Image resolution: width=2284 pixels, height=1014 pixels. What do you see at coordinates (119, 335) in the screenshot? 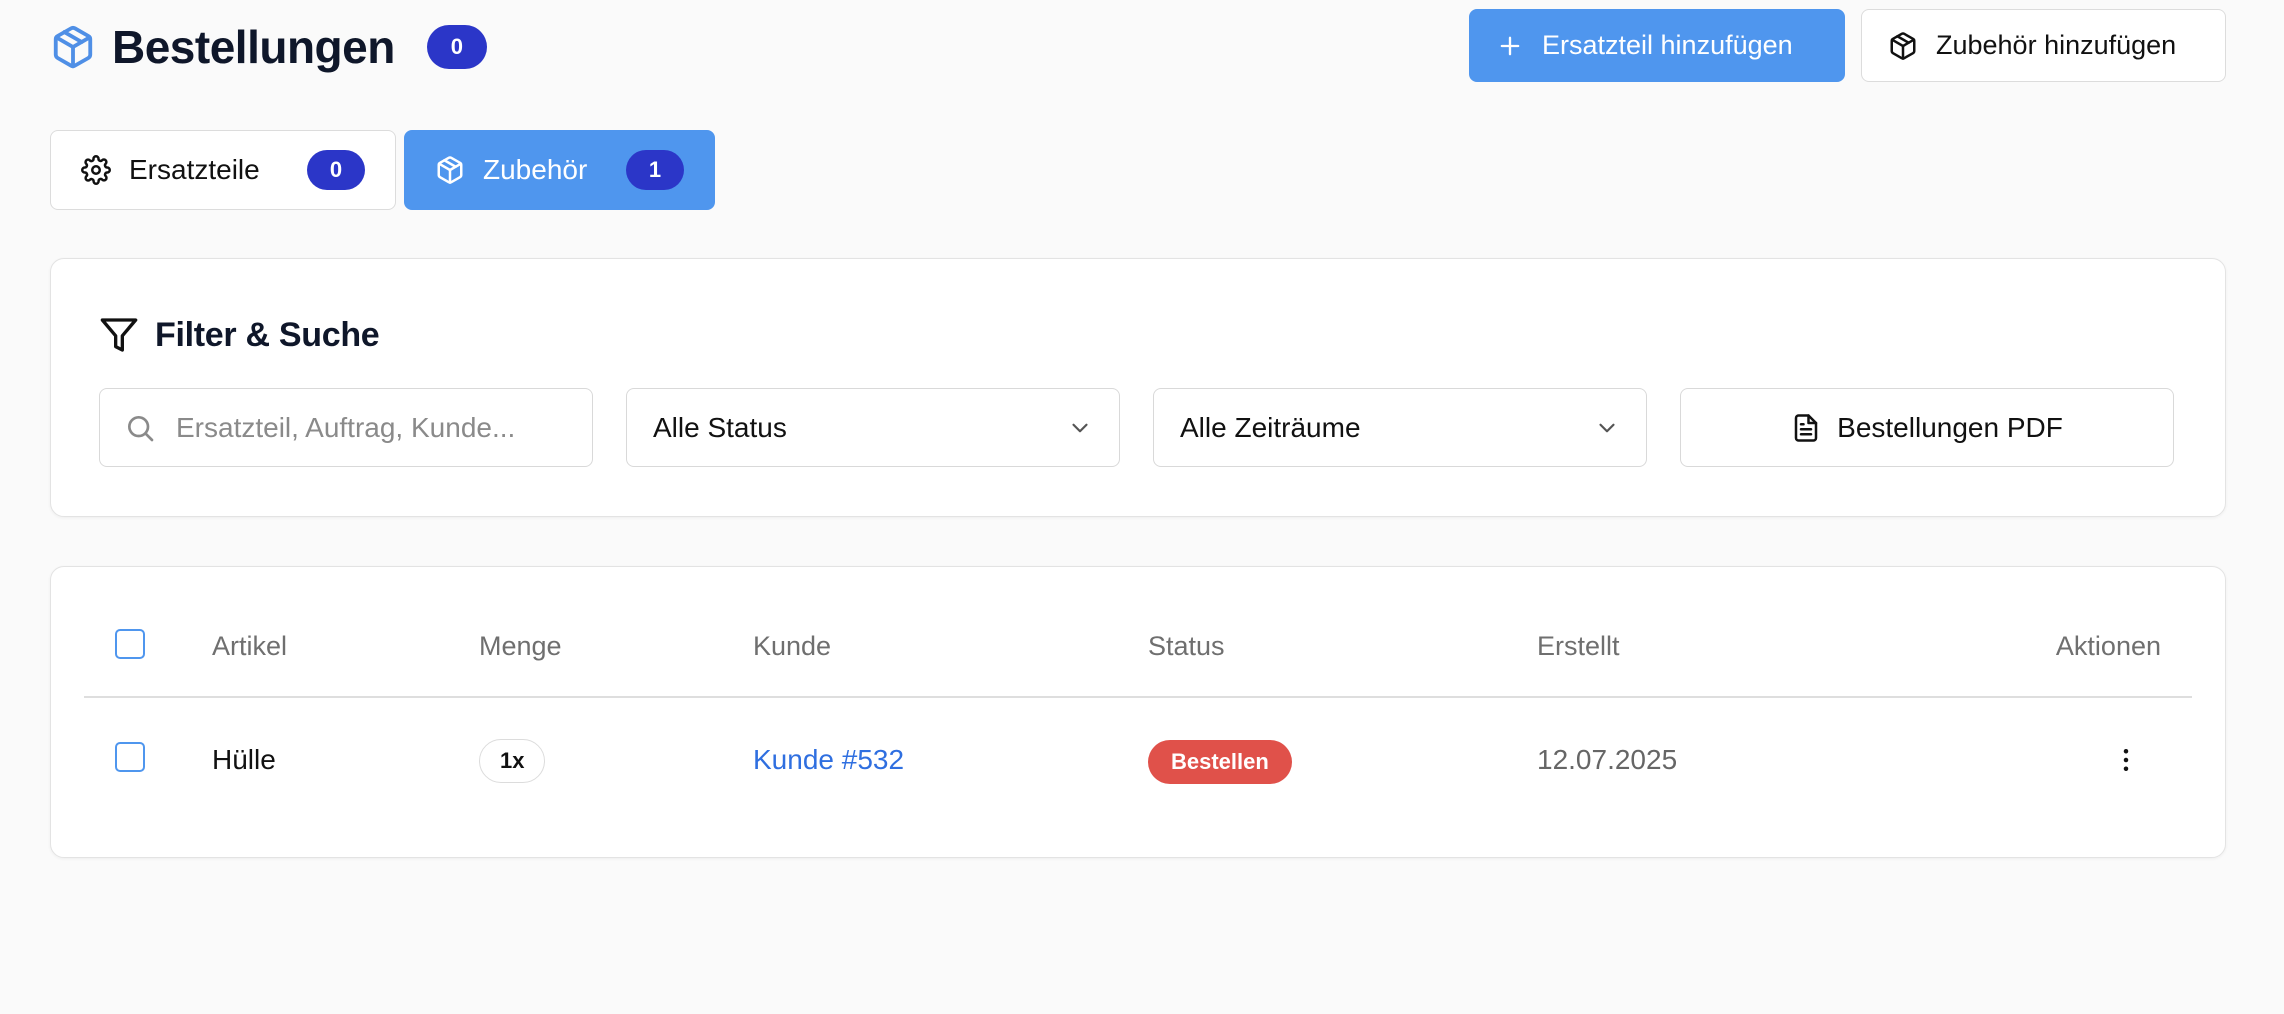
I see `filter-icon` at bounding box center [119, 335].